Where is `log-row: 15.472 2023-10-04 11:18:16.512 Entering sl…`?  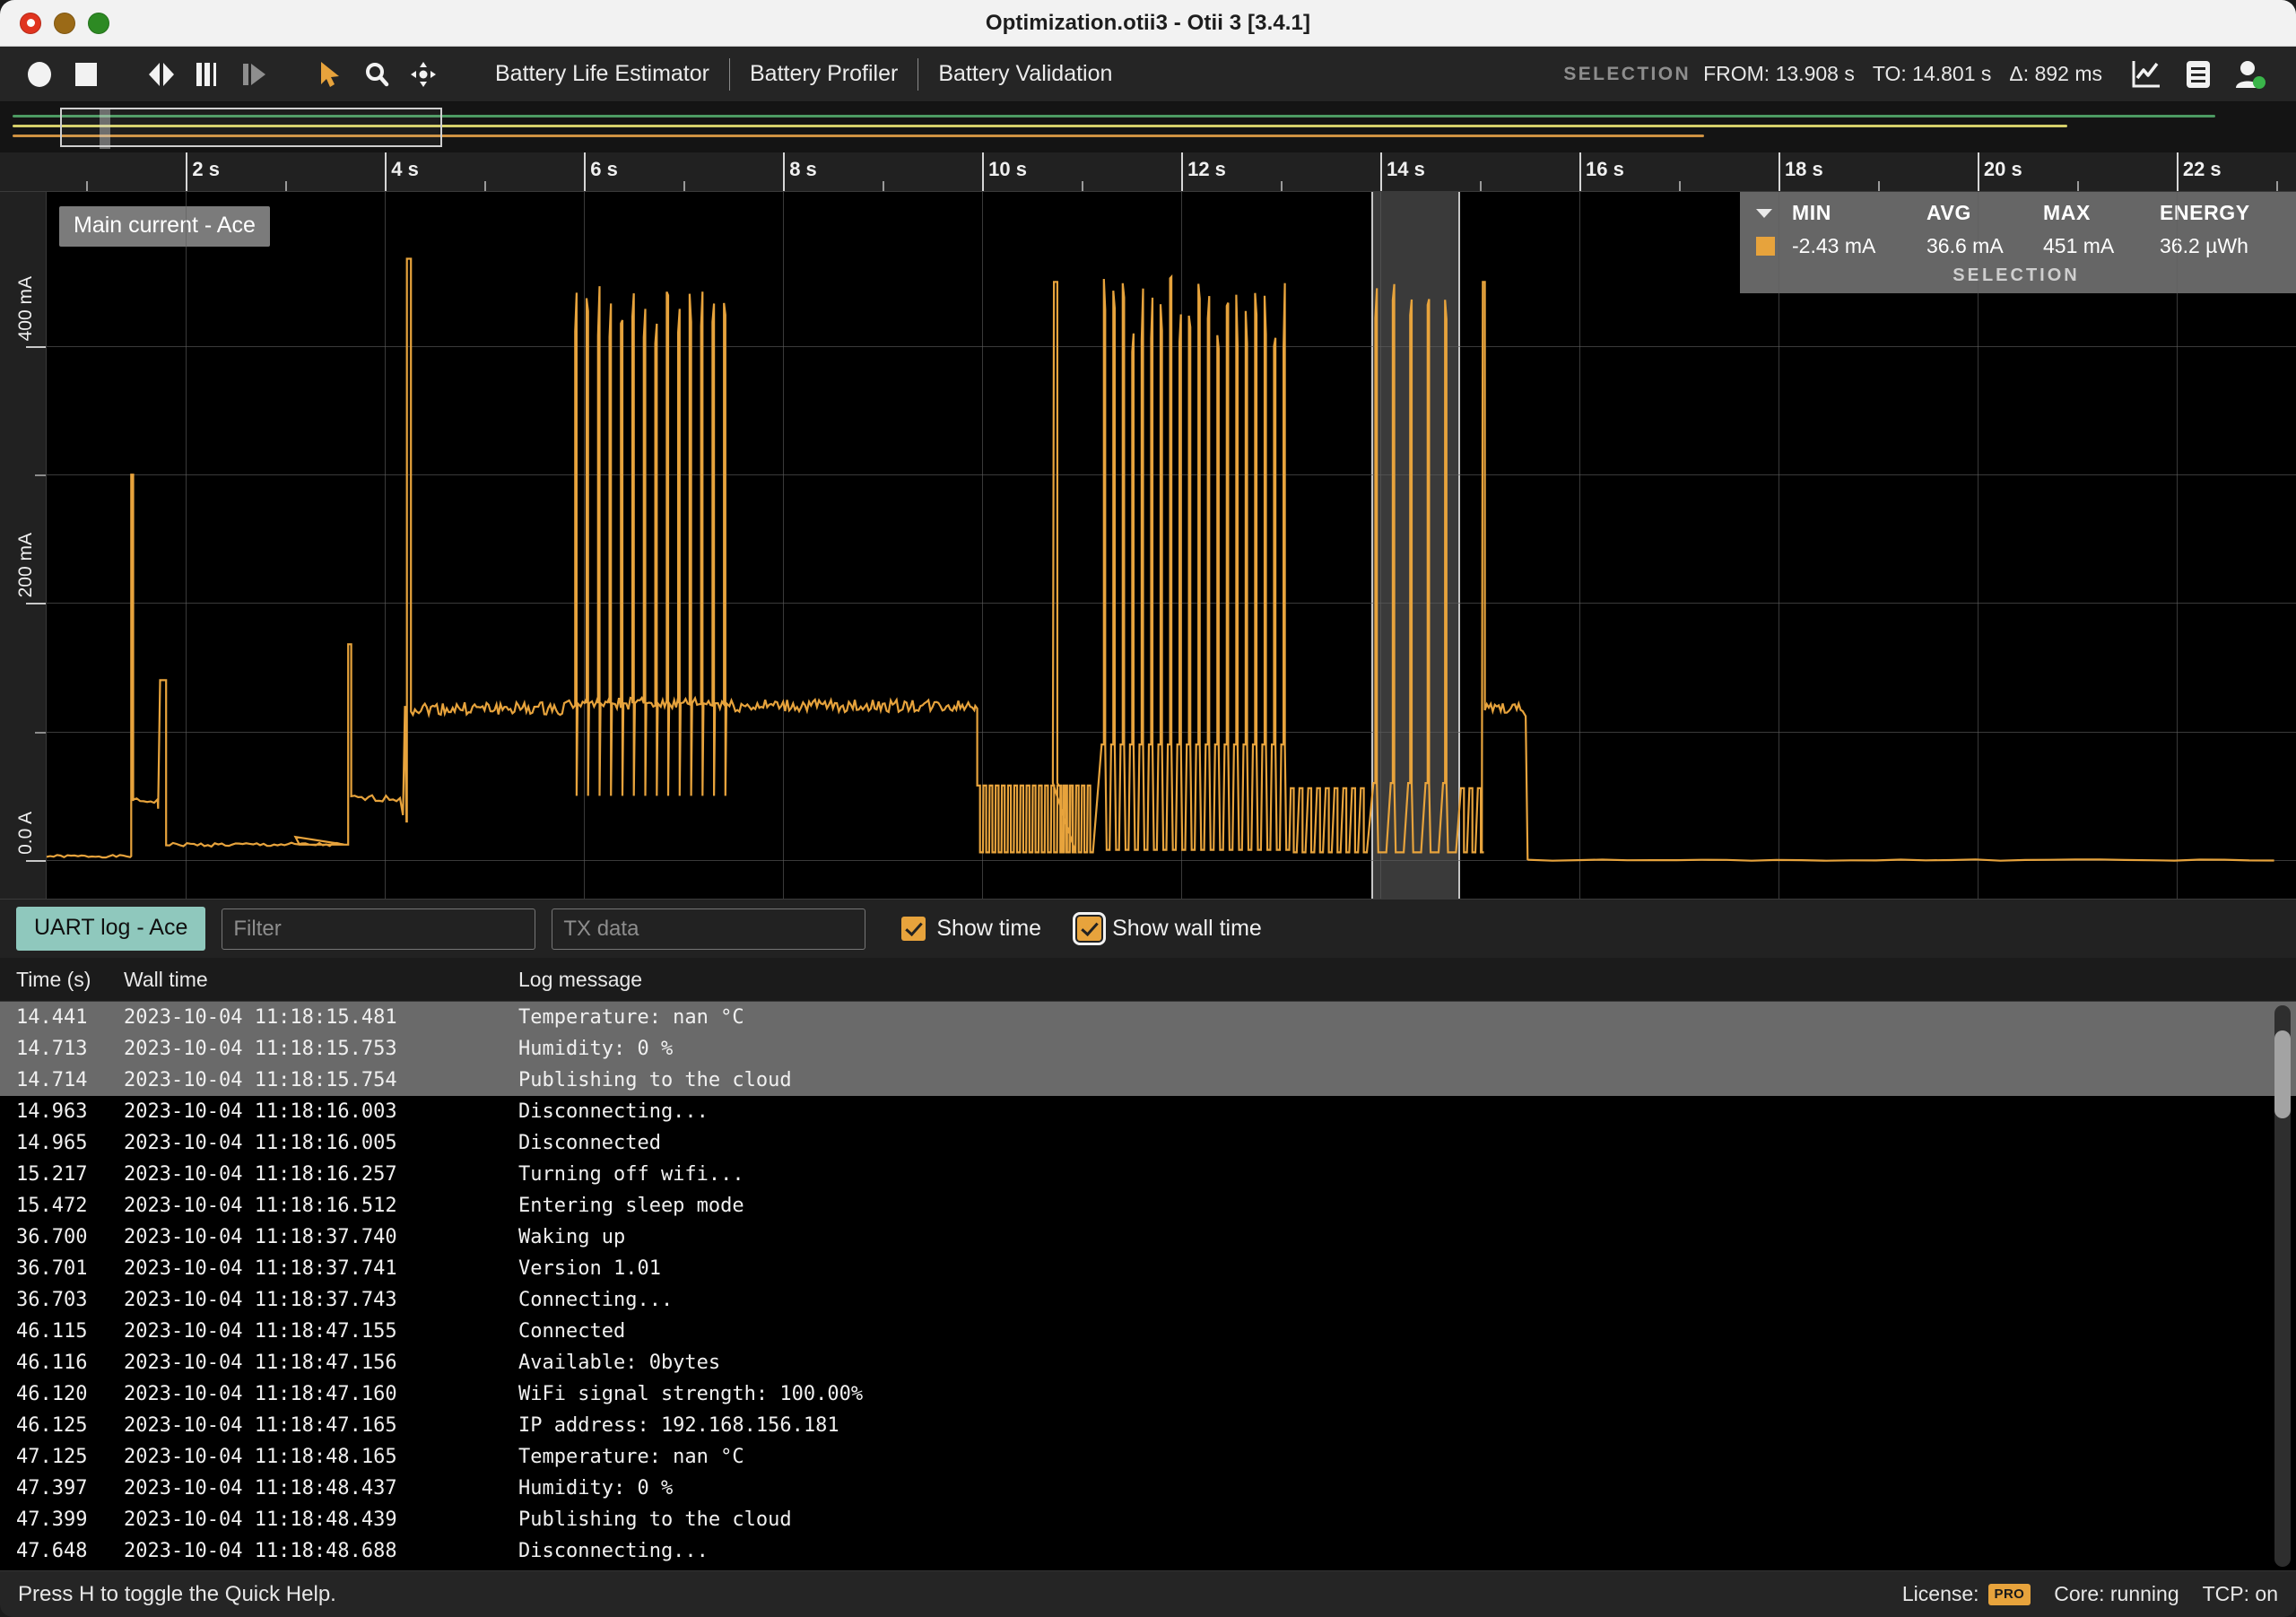 log-row: 15.472 2023-10-04 11:18:16.512 Entering sl… is located at coordinates (1148, 1205).